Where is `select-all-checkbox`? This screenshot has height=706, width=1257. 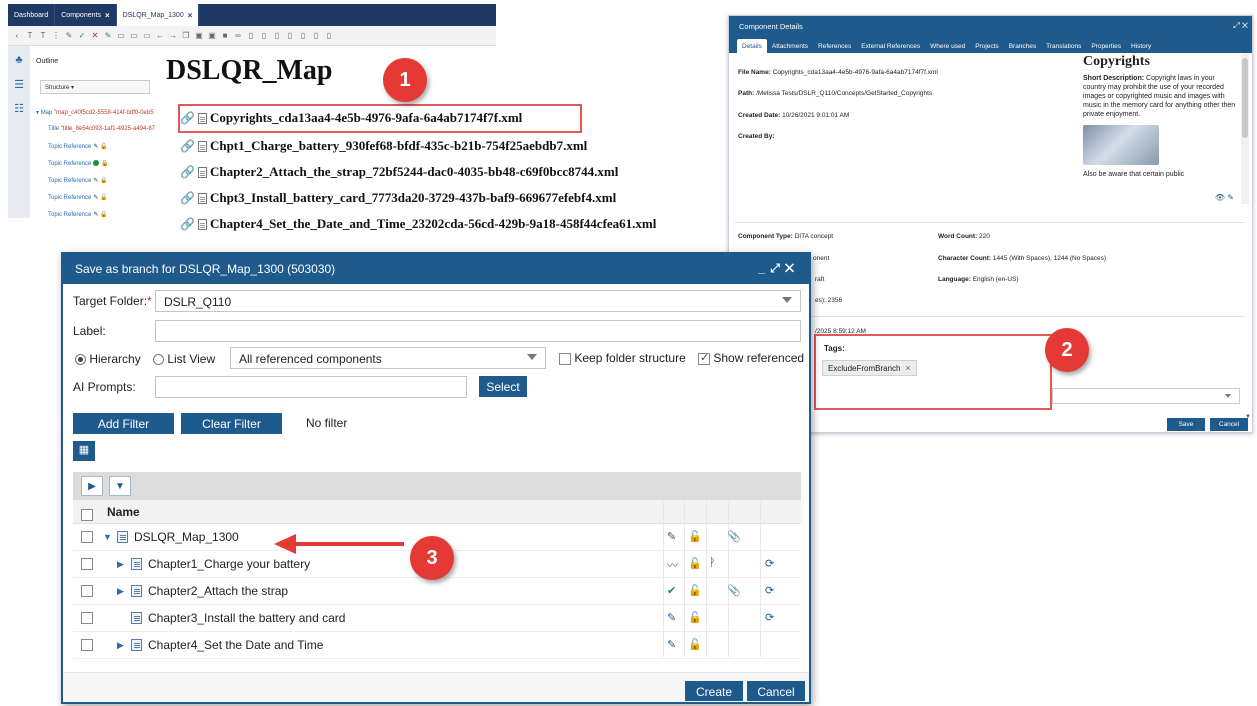 select-all-checkbox is located at coordinates (87, 514).